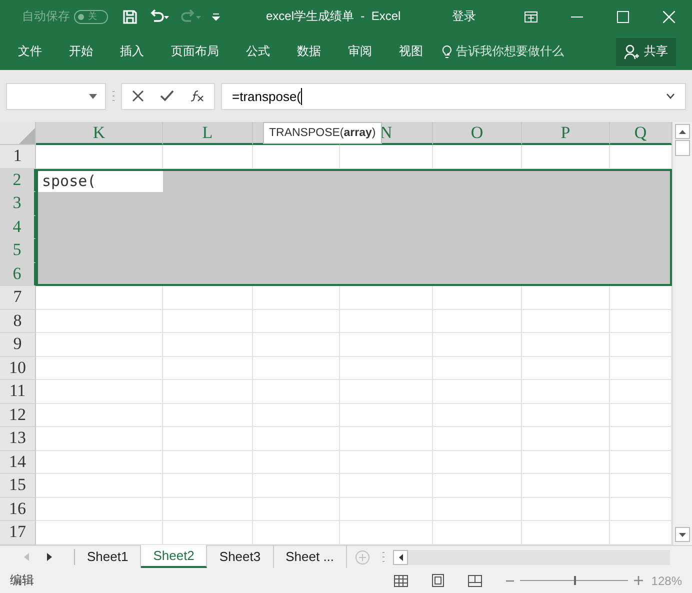  I want to click on ribbon-display-icon, so click(531, 16).